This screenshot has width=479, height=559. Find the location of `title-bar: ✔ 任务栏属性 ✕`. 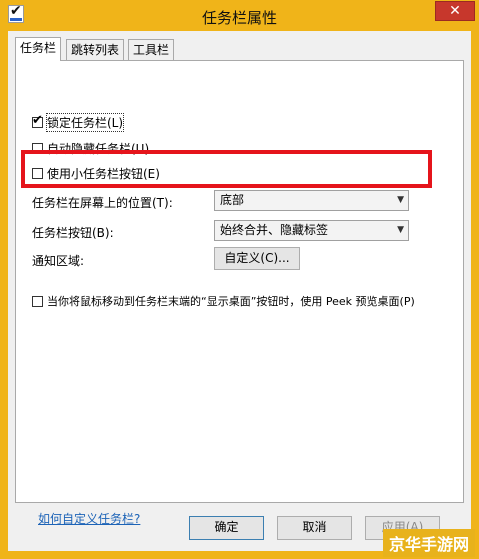

title-bar: ✔ 任务栏属性 ✕ is located at coordinates (239, 17).